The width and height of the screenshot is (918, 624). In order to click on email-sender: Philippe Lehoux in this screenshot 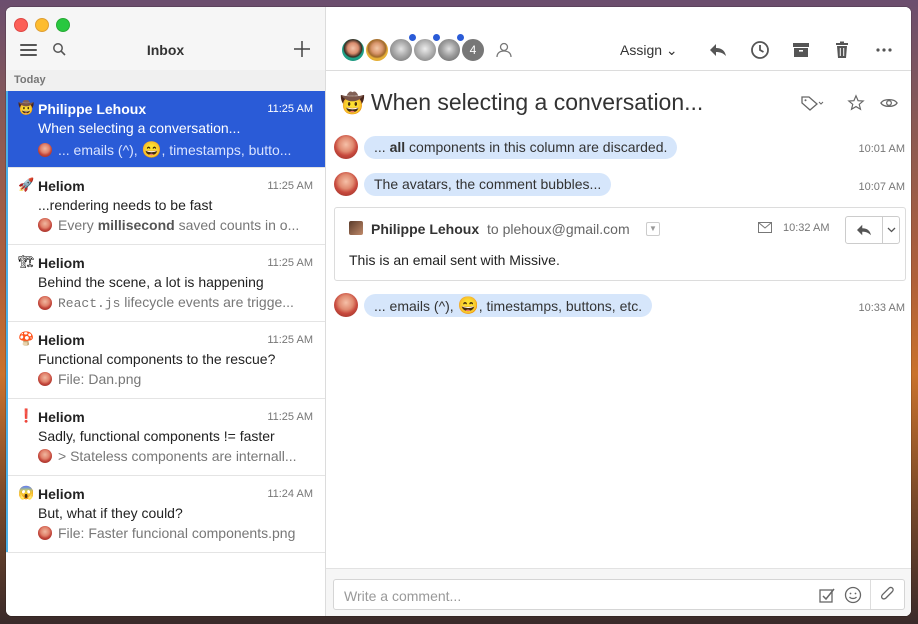, I will do `click(425, 229)`.